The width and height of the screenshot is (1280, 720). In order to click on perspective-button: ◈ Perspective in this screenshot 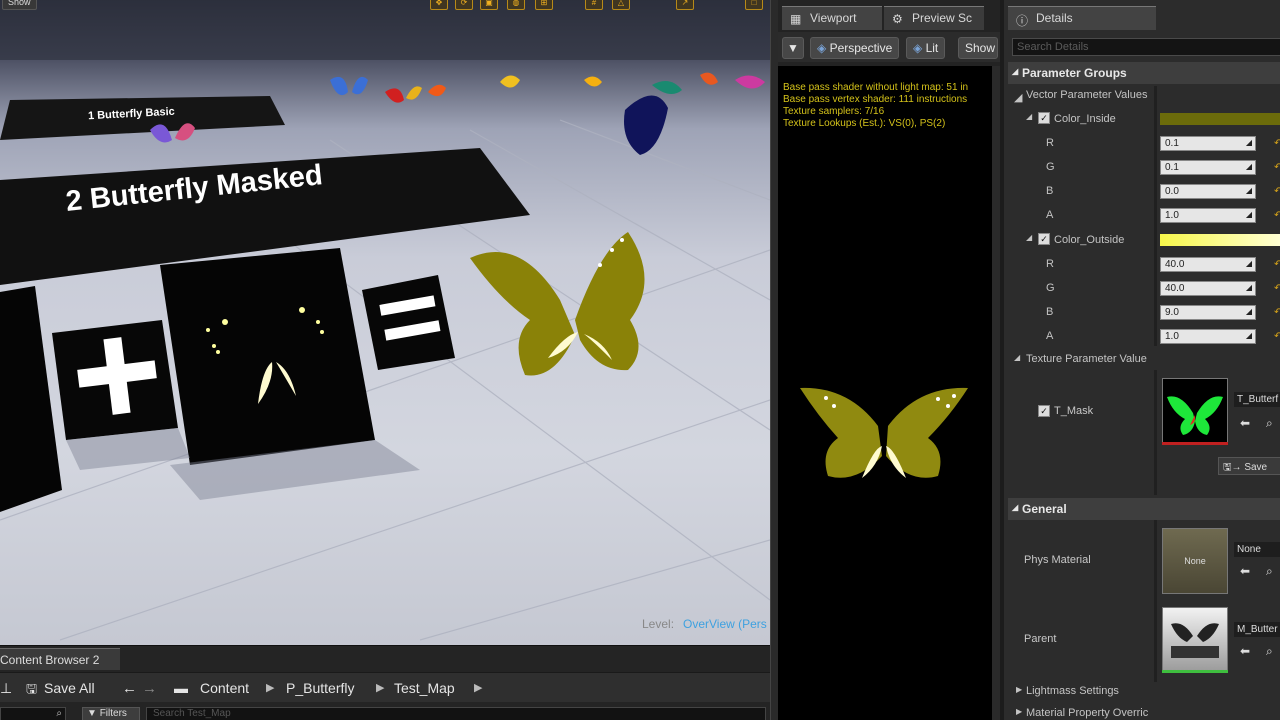, I will do `click(855, 48)`.